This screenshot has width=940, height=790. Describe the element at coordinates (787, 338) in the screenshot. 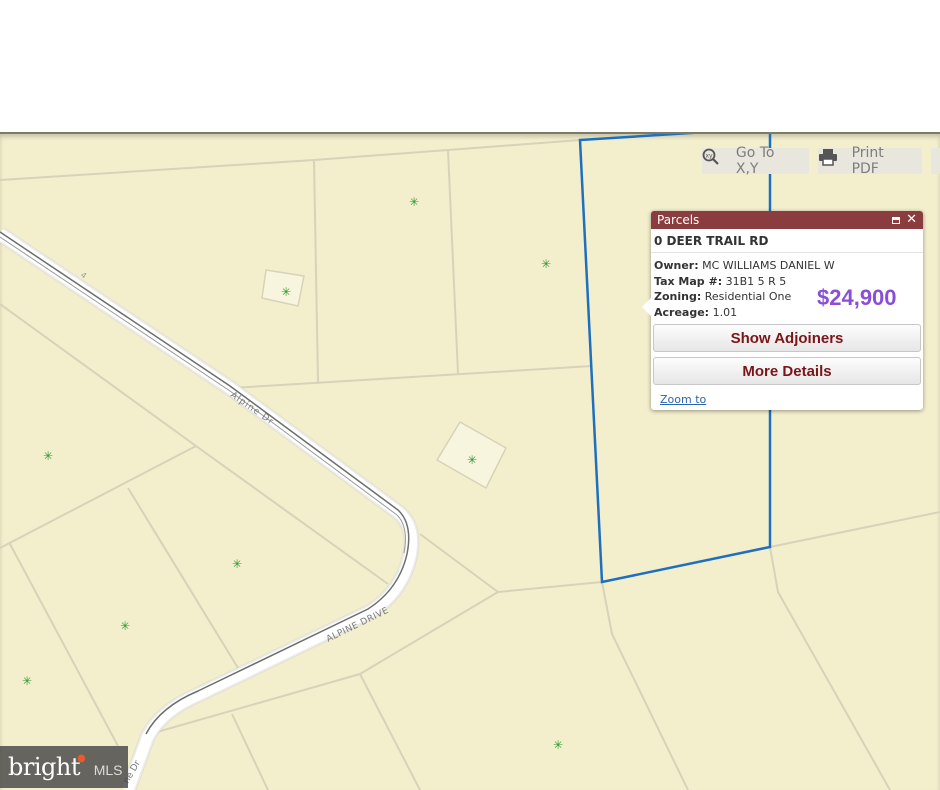

I see `show-adjoiners-button: Show Adjoiners` at that location.